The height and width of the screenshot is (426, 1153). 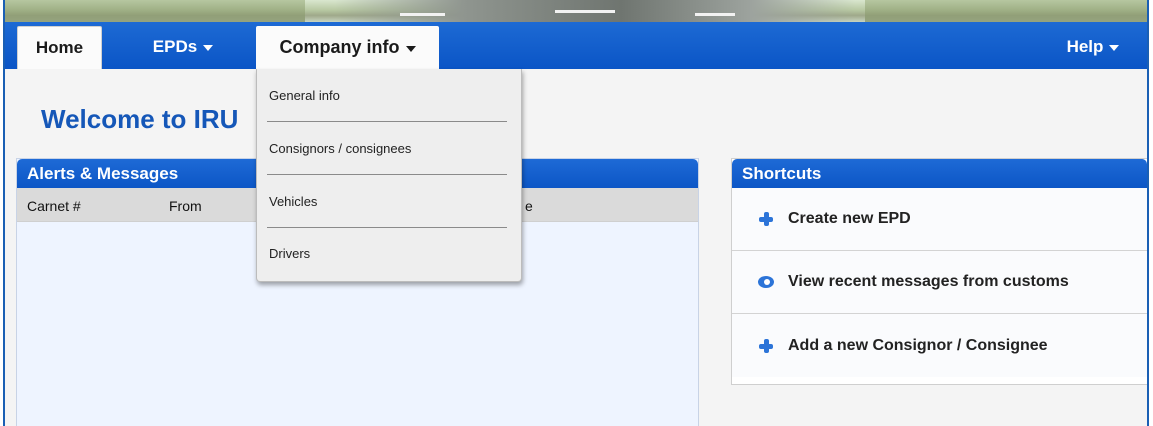 What do you see at coordinates (939, 219) in the screenshot?
I see `create-epd-shortcut: Create new EPD` at bounding box center [939, 219].